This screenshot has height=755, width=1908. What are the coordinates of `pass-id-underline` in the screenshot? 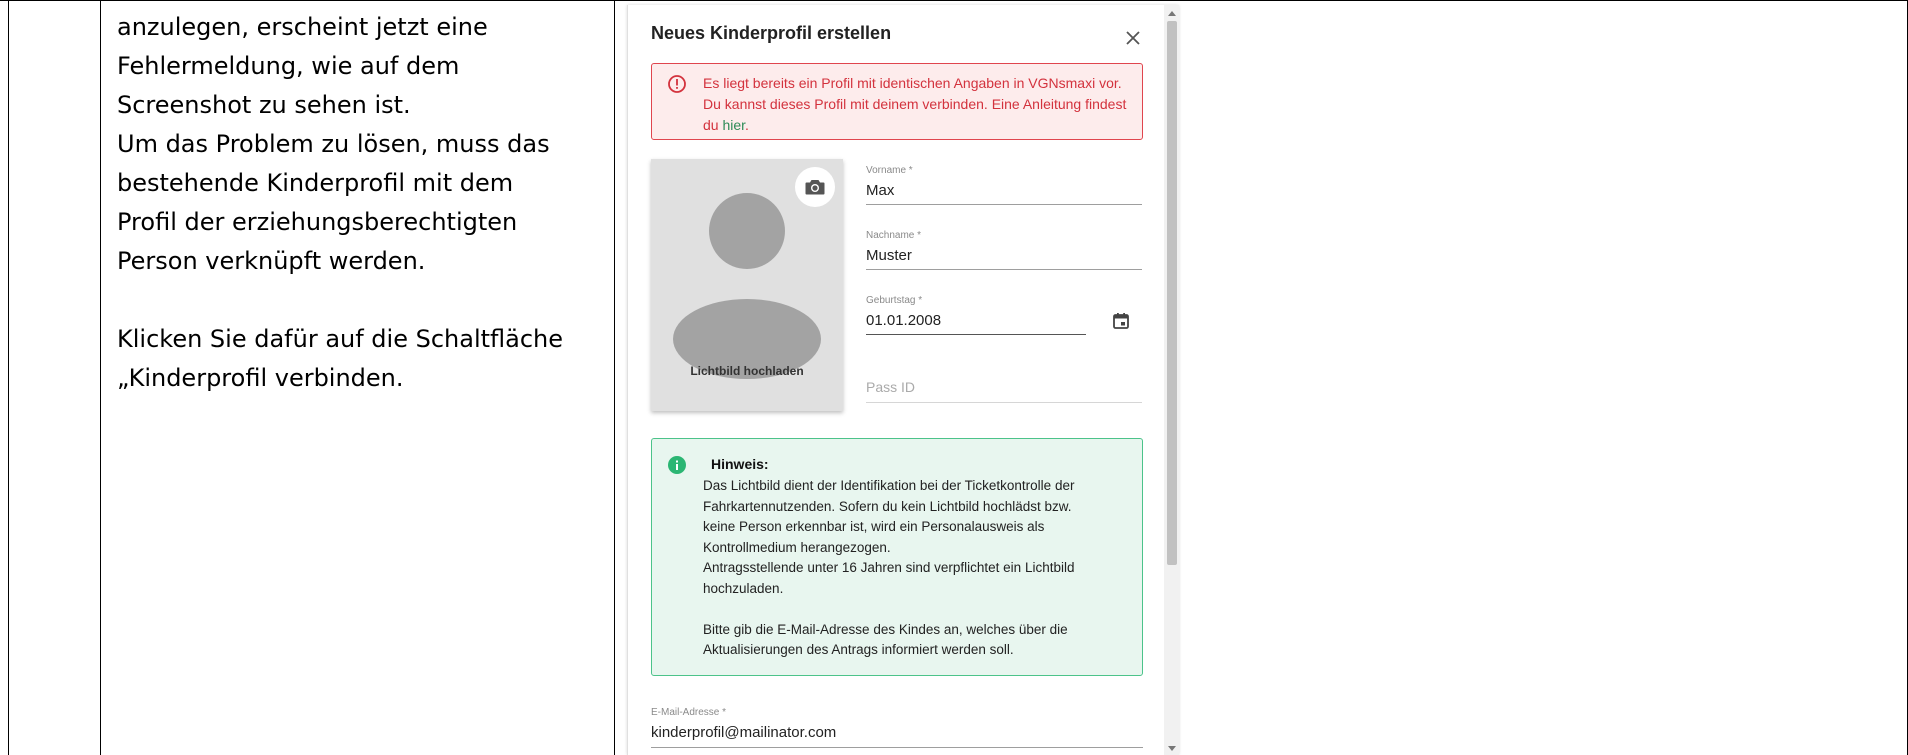 It's located at (1004, 402).